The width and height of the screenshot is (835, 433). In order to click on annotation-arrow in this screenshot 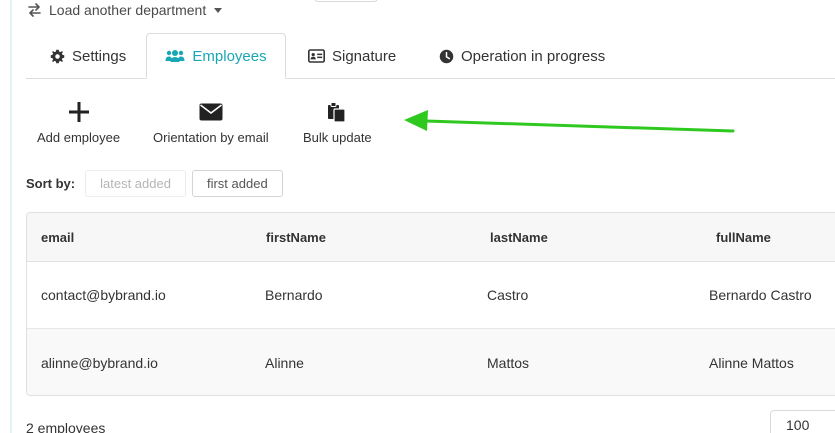, I will do `click(569, 121)`.